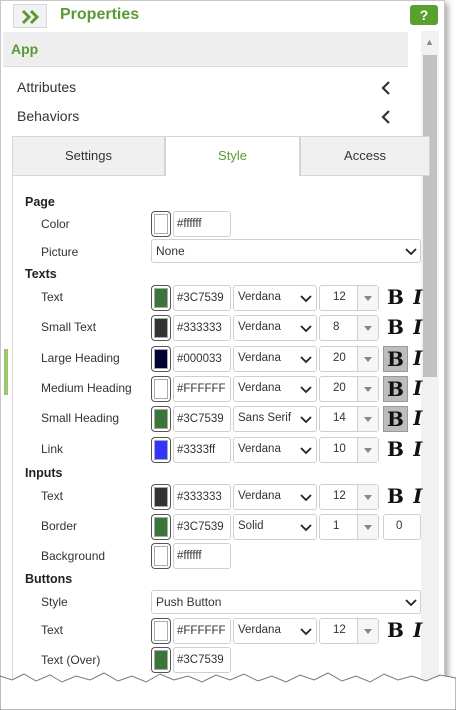 The height and width of the screenshot is (710, 456). What do you see at coordinates (86, 388) in the screenshot?
I see `texts-row-label: Medium Heading` at bounding box center [86, 388].